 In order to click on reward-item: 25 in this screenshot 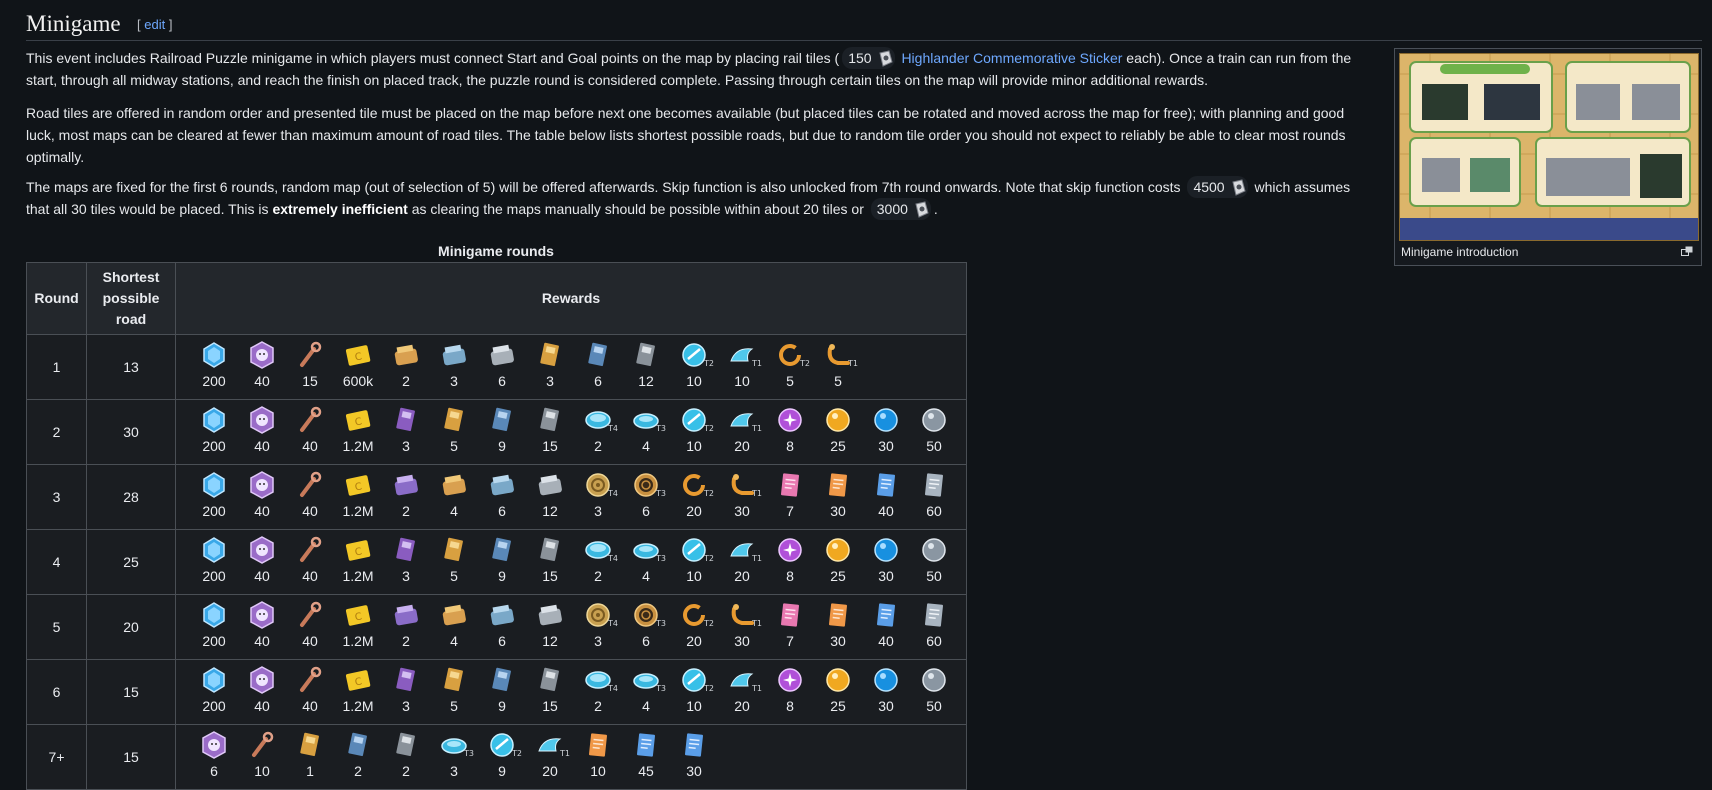, I will do `click(838, 429)`.